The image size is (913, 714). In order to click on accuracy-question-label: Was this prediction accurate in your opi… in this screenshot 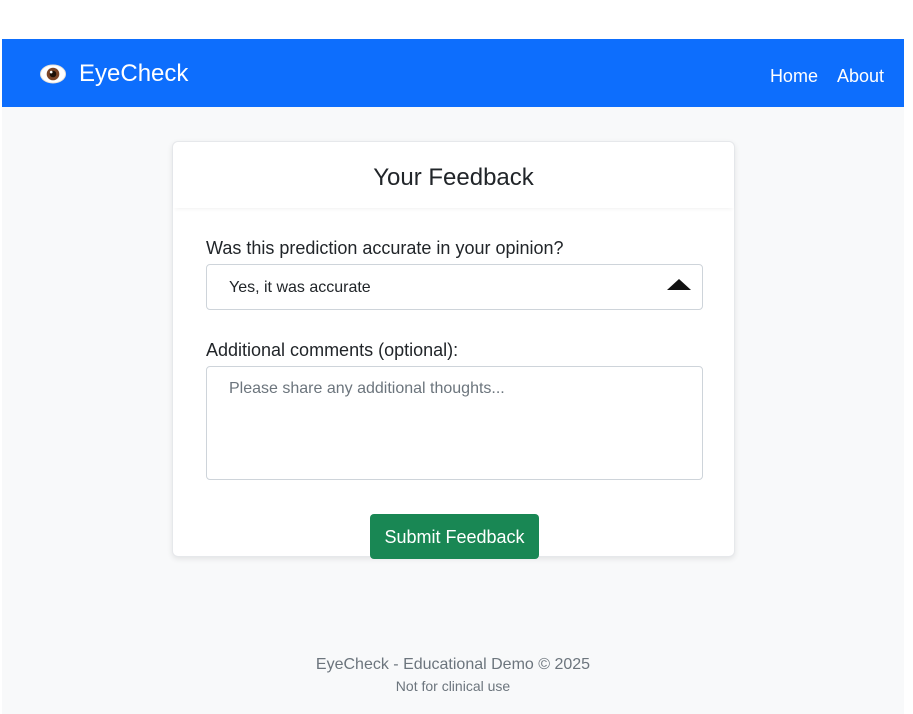, I will do `click(385, 248)`.